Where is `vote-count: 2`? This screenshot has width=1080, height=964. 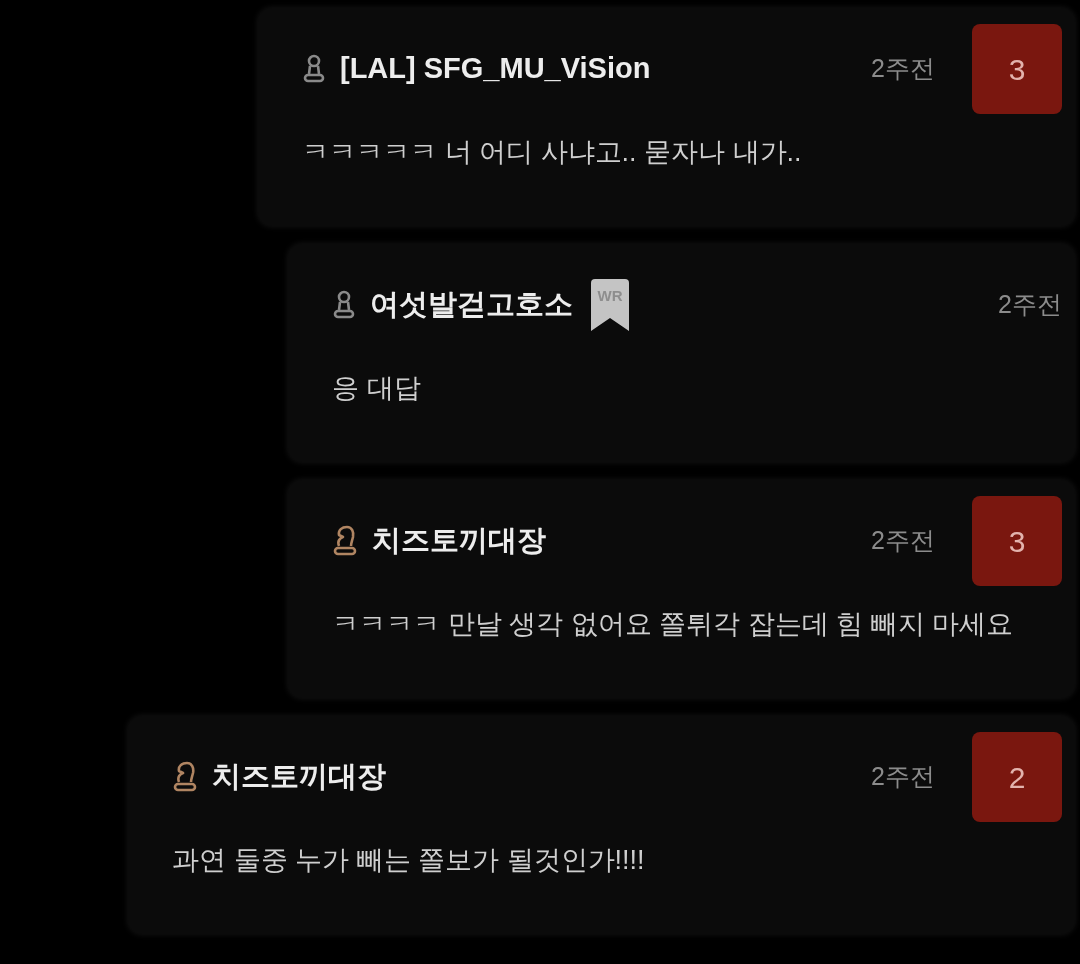 vote-count: 2 is located at coordinates (1017, 777).